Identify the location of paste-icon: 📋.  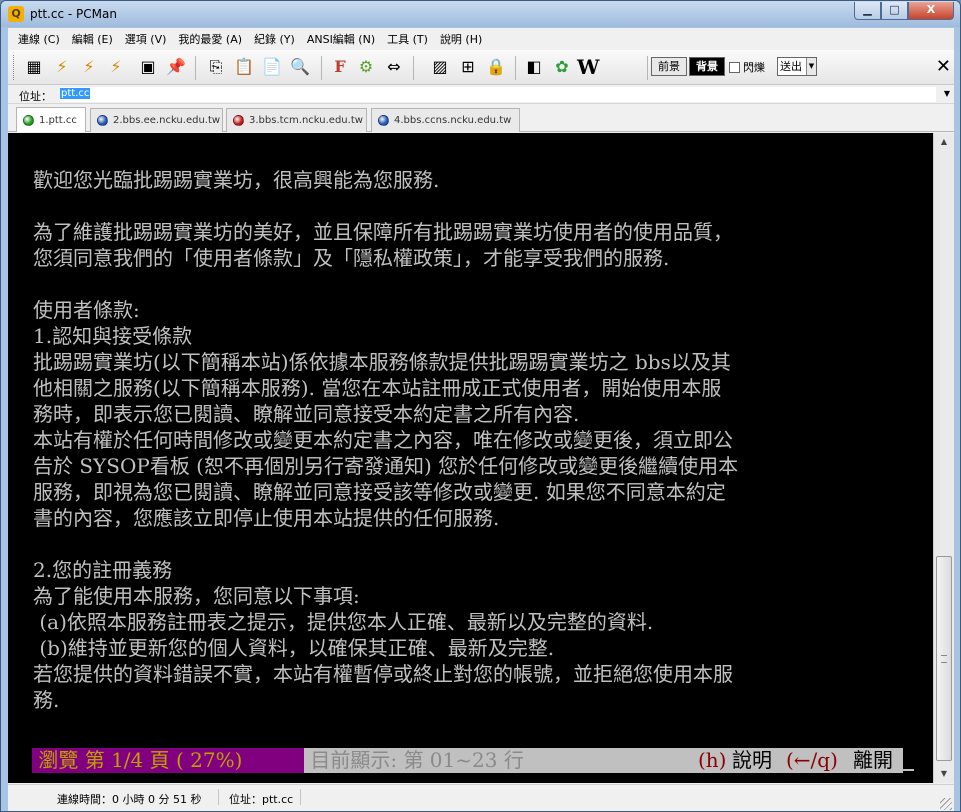
(244, 67).